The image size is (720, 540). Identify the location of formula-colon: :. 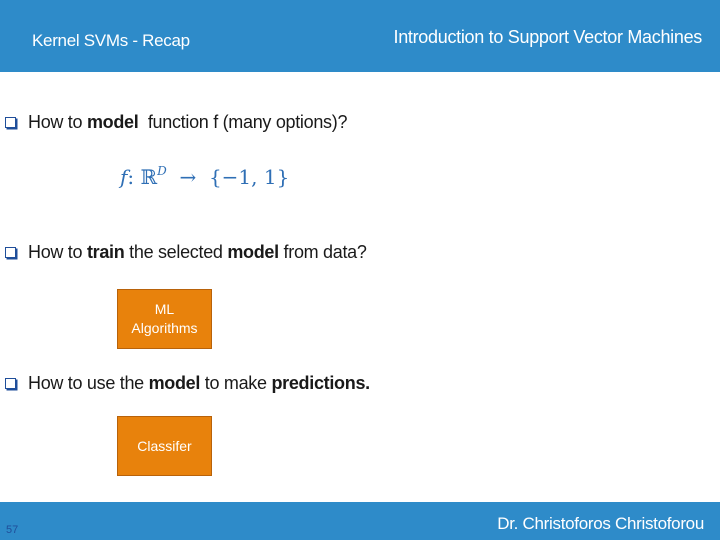
(134, 177).